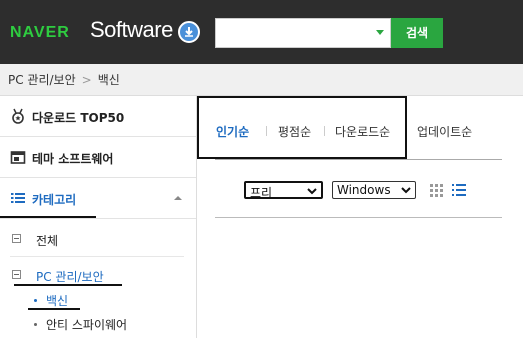 This screenshot has height=338, width=523. Describe the element at coordinates (16, 238) in the screenshot. I see `expand-icon` at that location.